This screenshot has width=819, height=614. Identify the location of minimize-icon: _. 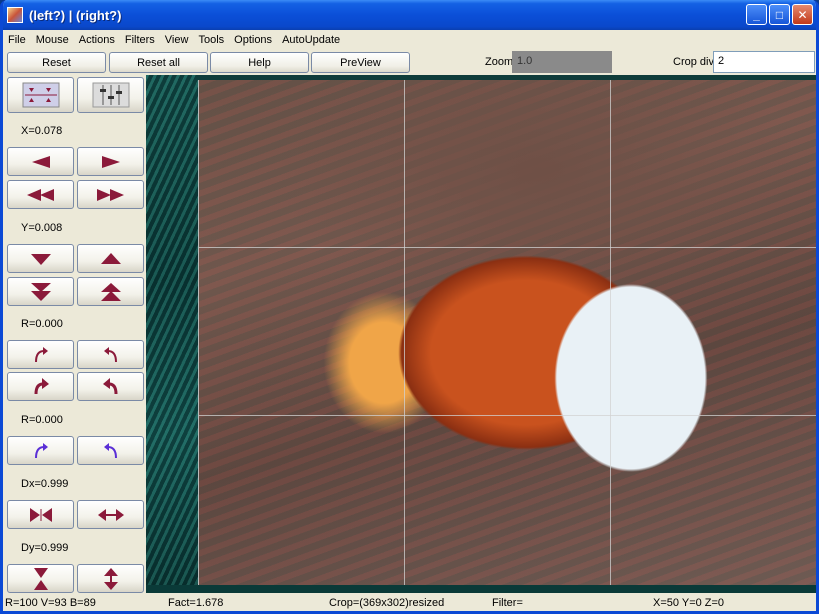
(756, 14).